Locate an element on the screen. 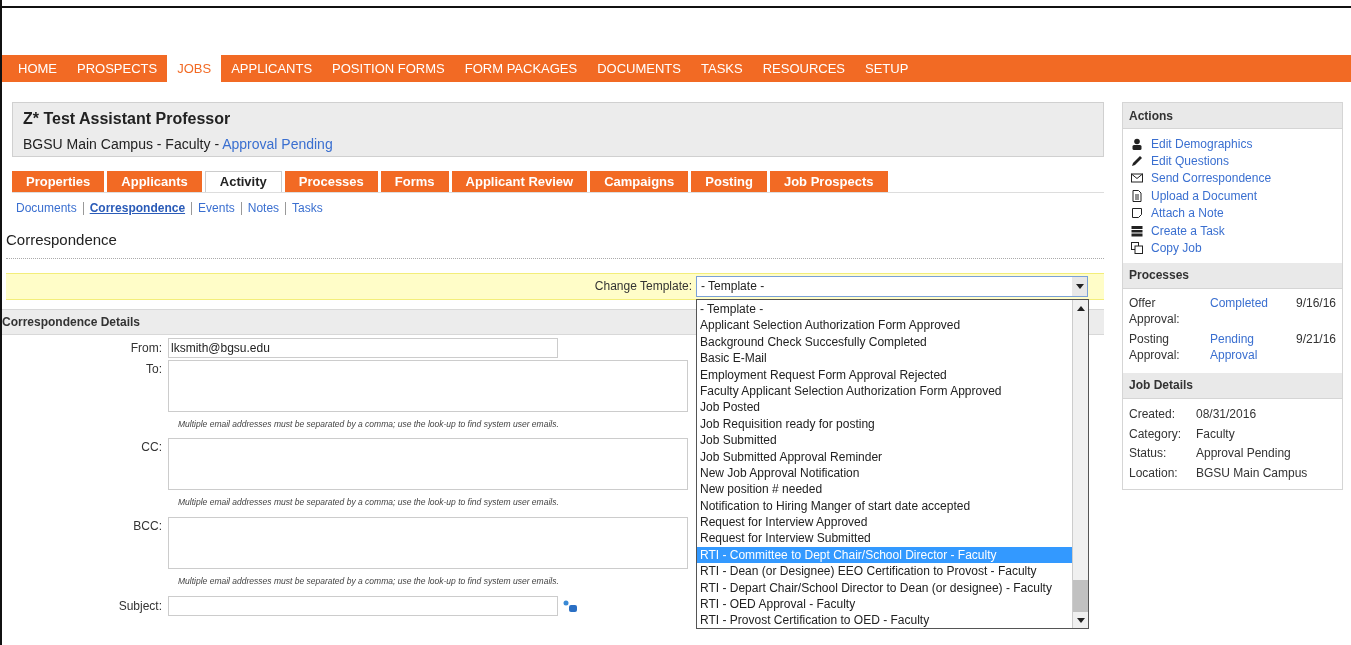  nav-tab: APPLICANTS is located at coordinates (272, 68).